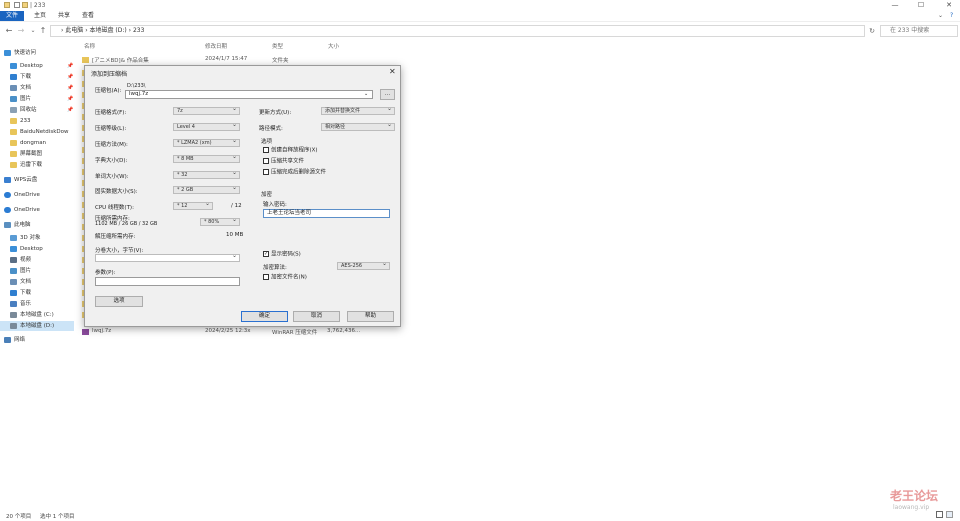 The height and width of the screenshot is (521, 960). I want to click on properties-icon, so click(17, 5).